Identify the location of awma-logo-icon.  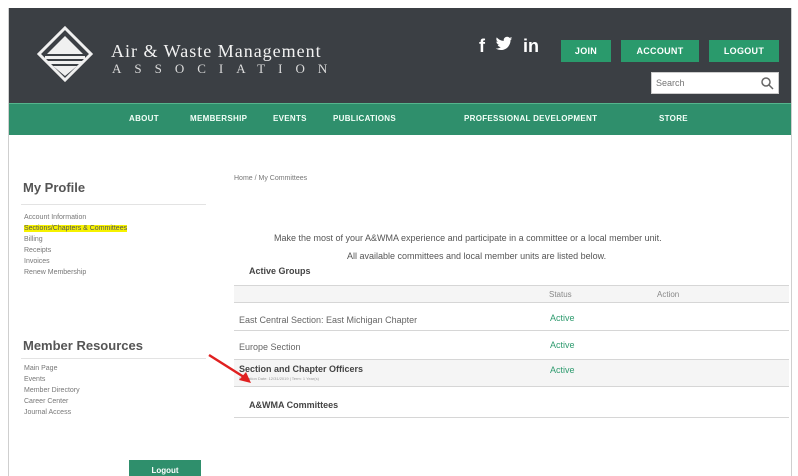
(65, 54).